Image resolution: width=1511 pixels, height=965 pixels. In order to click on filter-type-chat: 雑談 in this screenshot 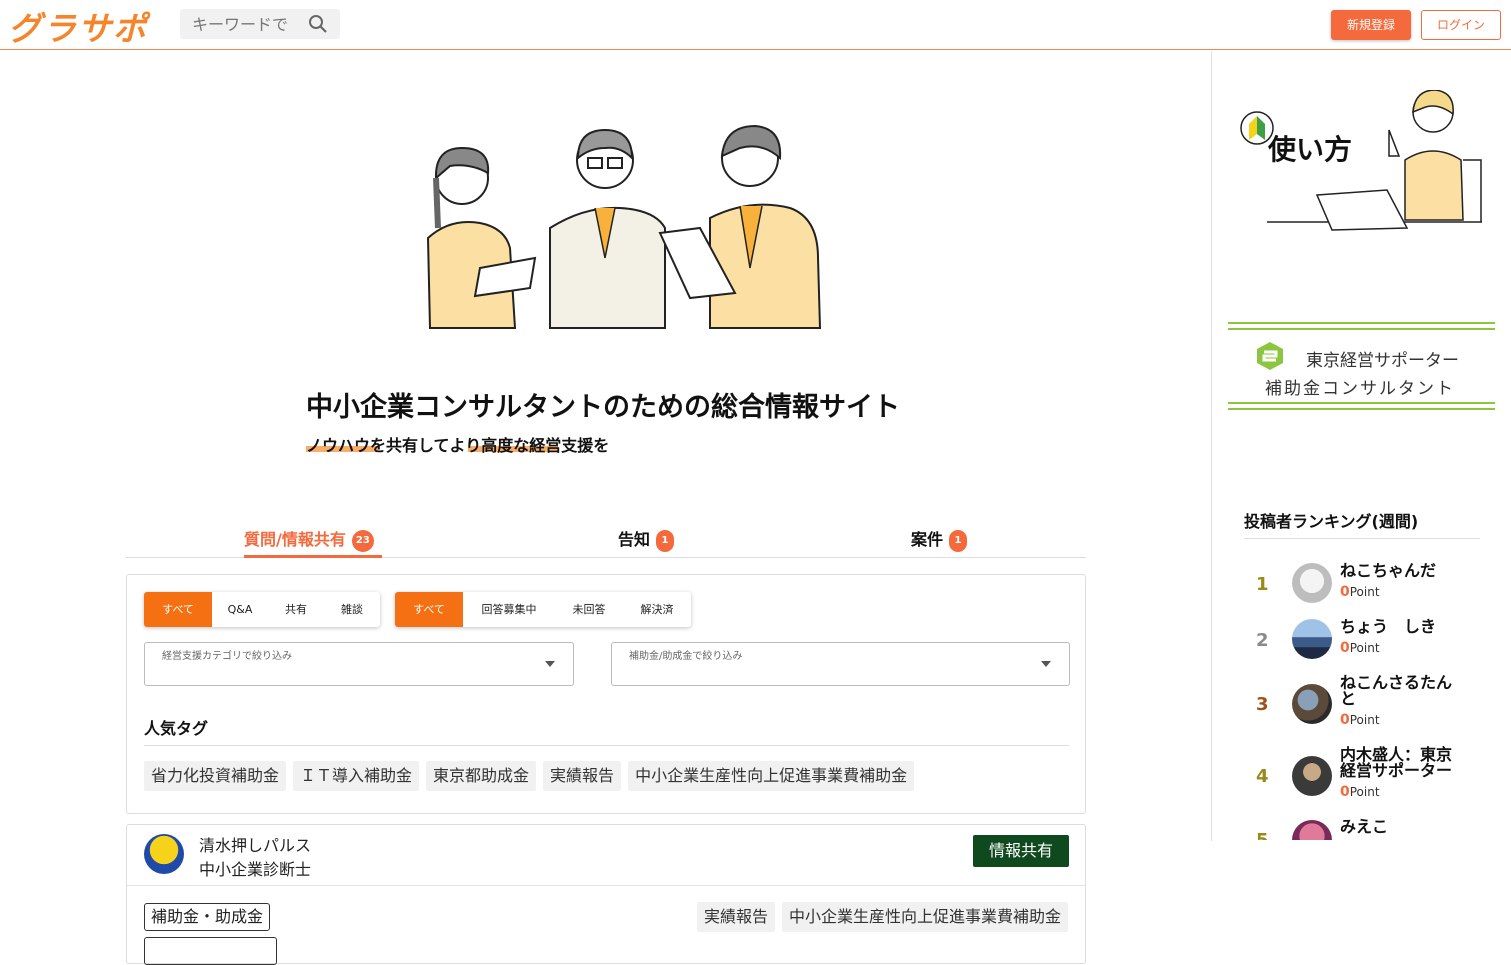, I will do `click(352, 609)`.